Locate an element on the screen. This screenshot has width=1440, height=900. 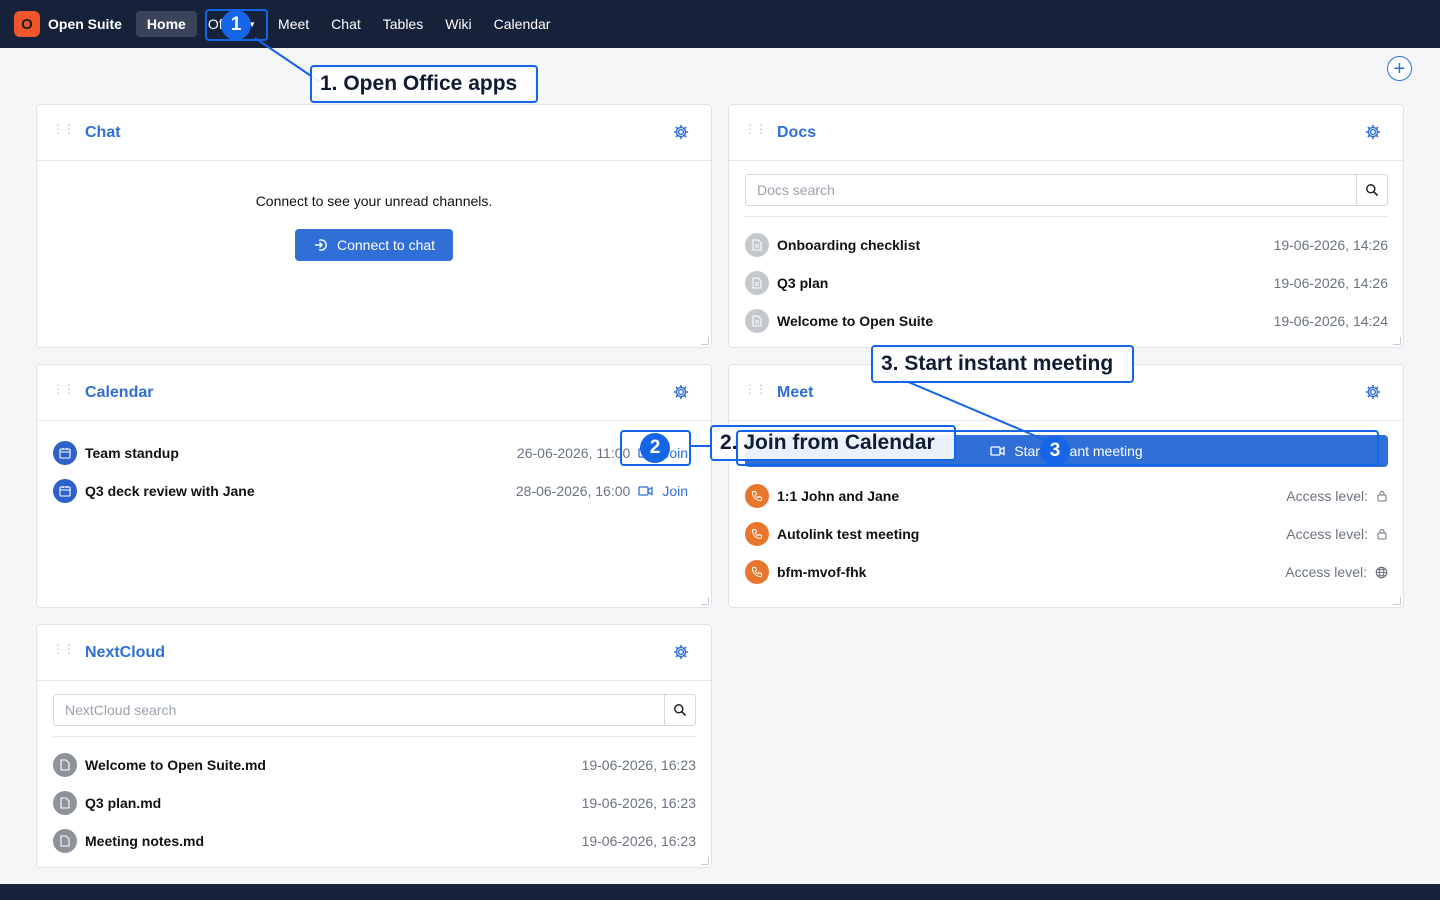
event-date: 26-06-2026, 11:00 is located at coordinates (573, 453).